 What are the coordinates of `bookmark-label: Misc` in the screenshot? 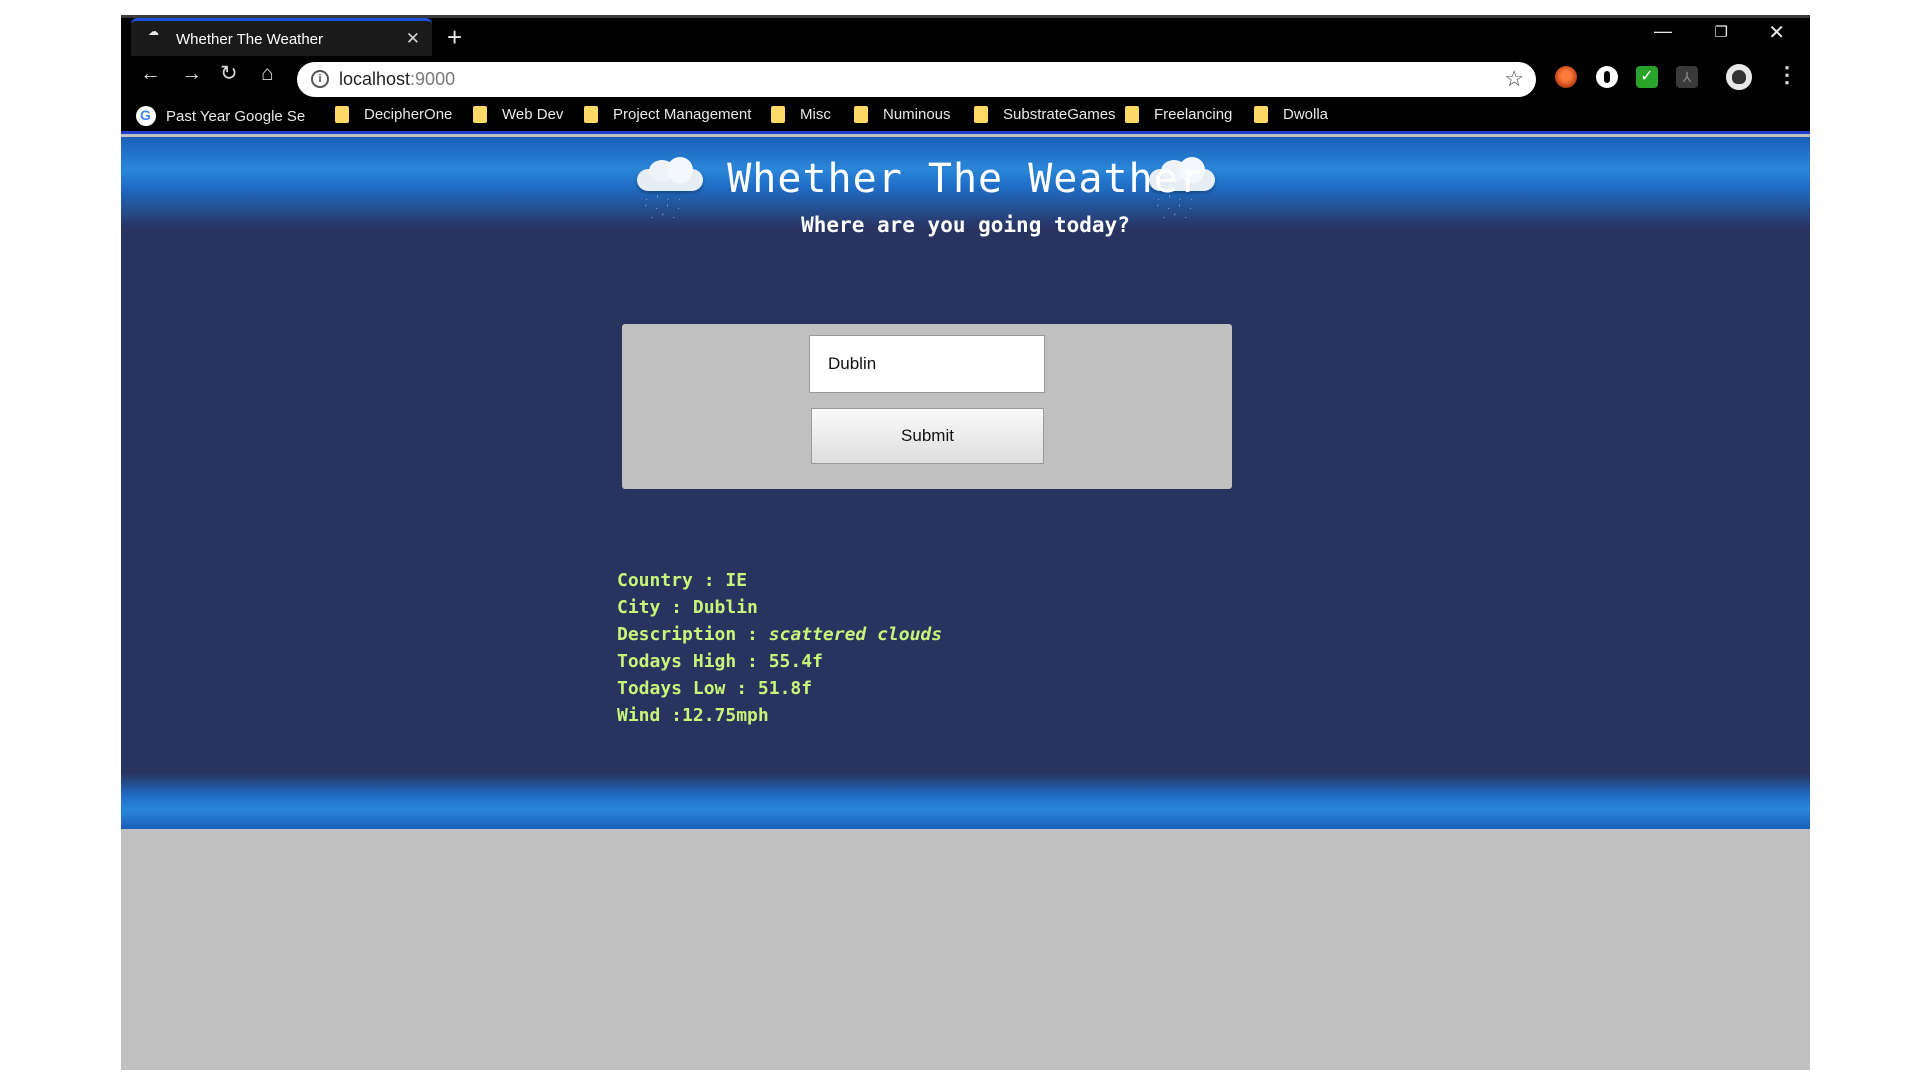 It's located at (815, 114).